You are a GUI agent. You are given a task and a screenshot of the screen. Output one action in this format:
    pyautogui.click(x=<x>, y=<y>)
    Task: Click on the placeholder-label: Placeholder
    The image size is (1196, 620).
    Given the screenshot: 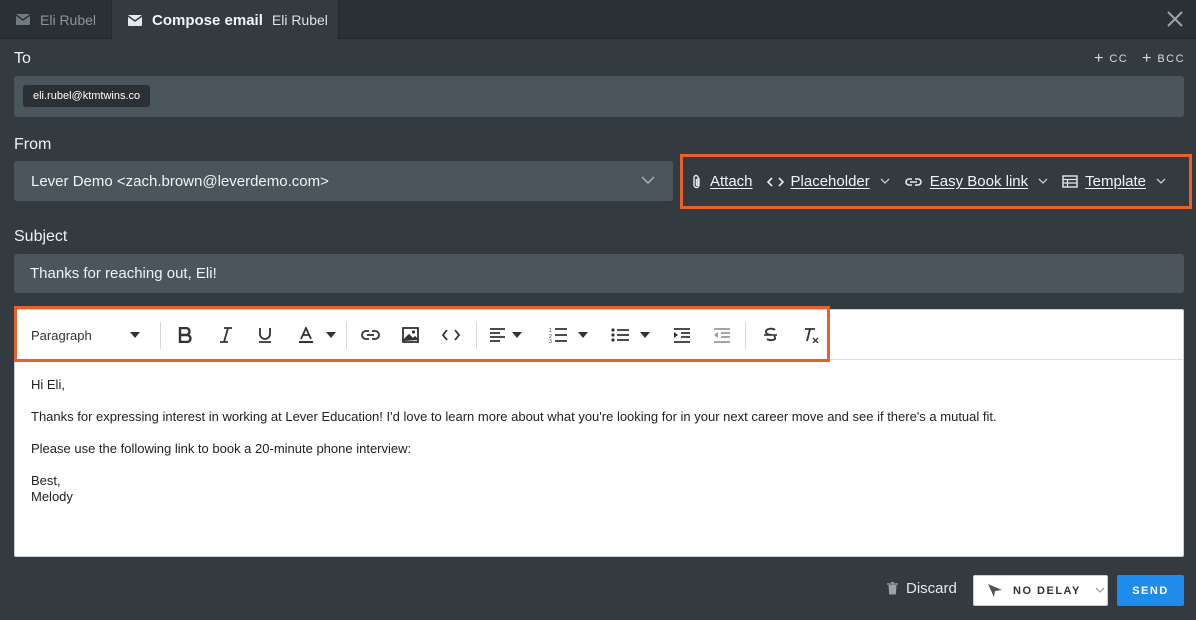 What is the action you would take?
    pyautogui.click(x=830, y=181)
    